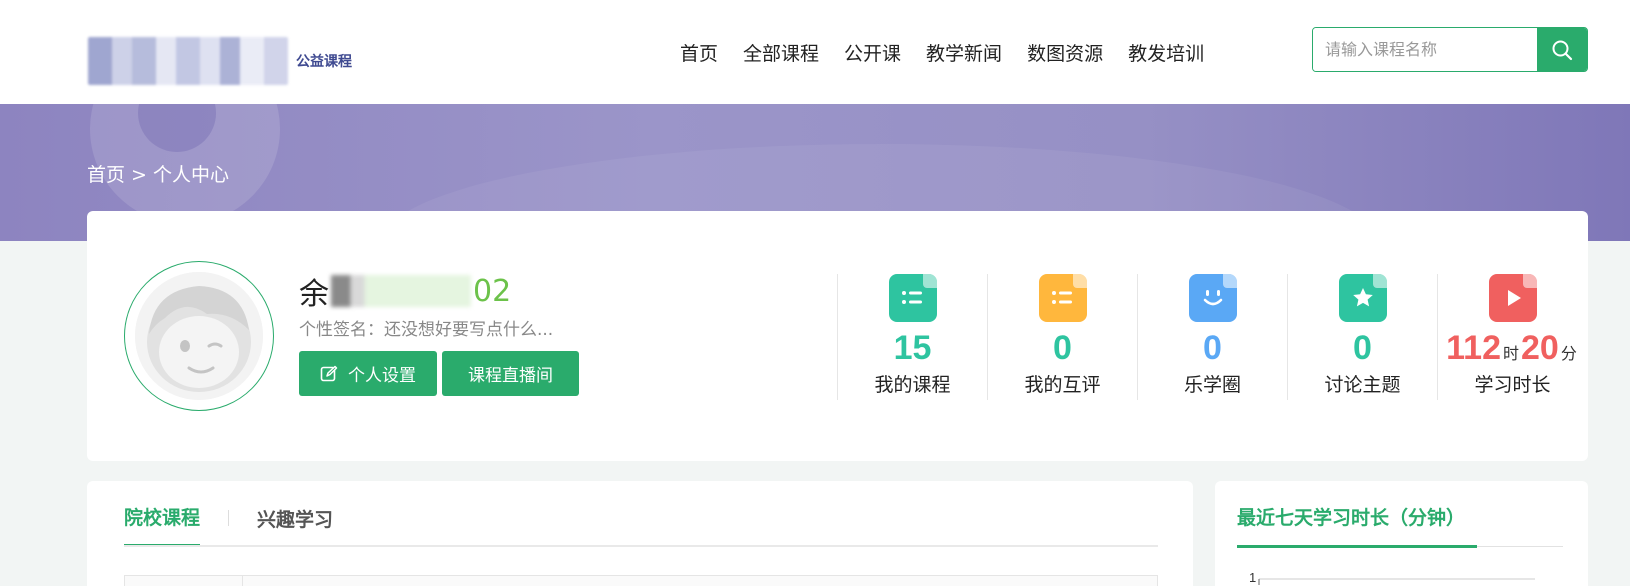 Image resolution: width=1630 pixels, height=586 pixels. I want to click on main-nav: 首页 全部课程 公开课 教学新闻 数图资源 教发培训, so click(954, 52).